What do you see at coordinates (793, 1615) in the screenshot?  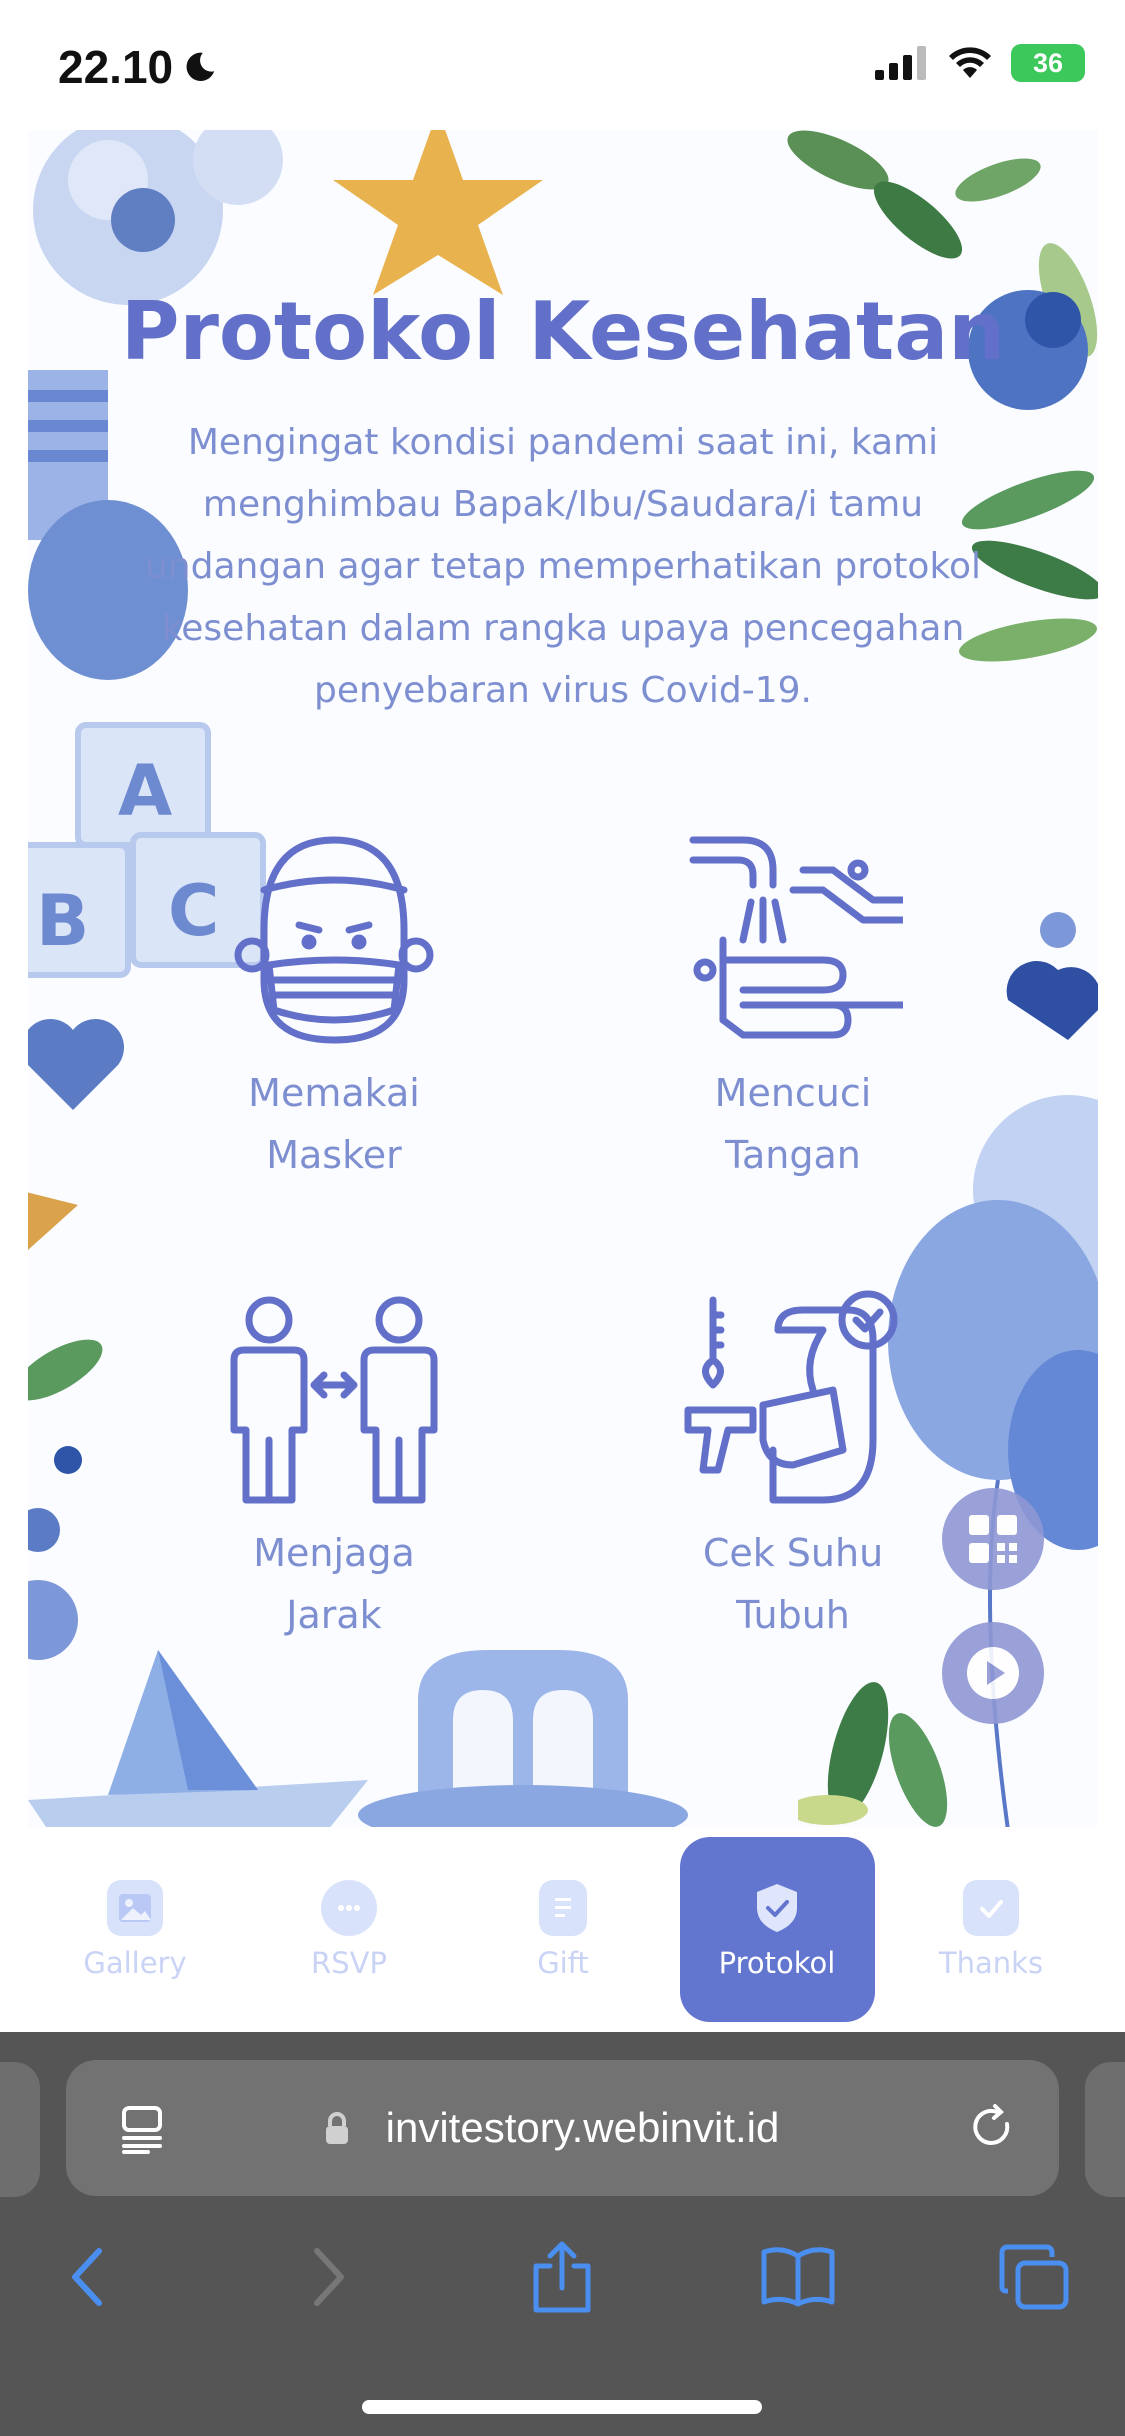 I see `protocol-label-suhu-line2: Tubuh` at bounding box center [793, 1615].